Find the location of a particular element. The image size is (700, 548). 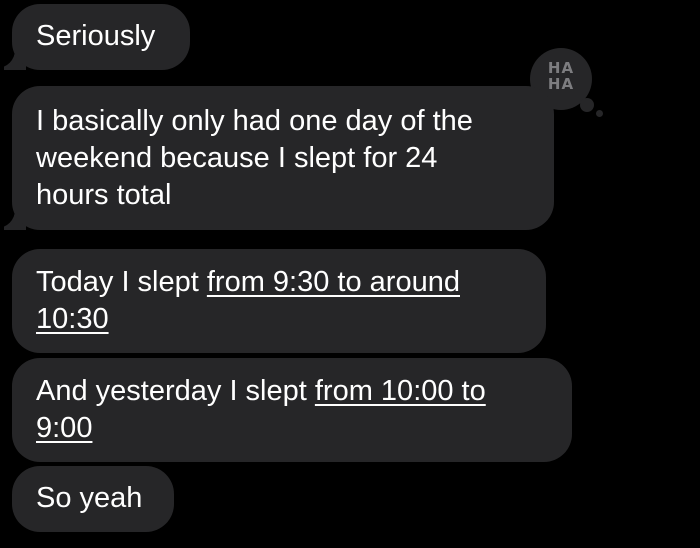

message-text-line: 10:30 is located at coordinates (279, 319).